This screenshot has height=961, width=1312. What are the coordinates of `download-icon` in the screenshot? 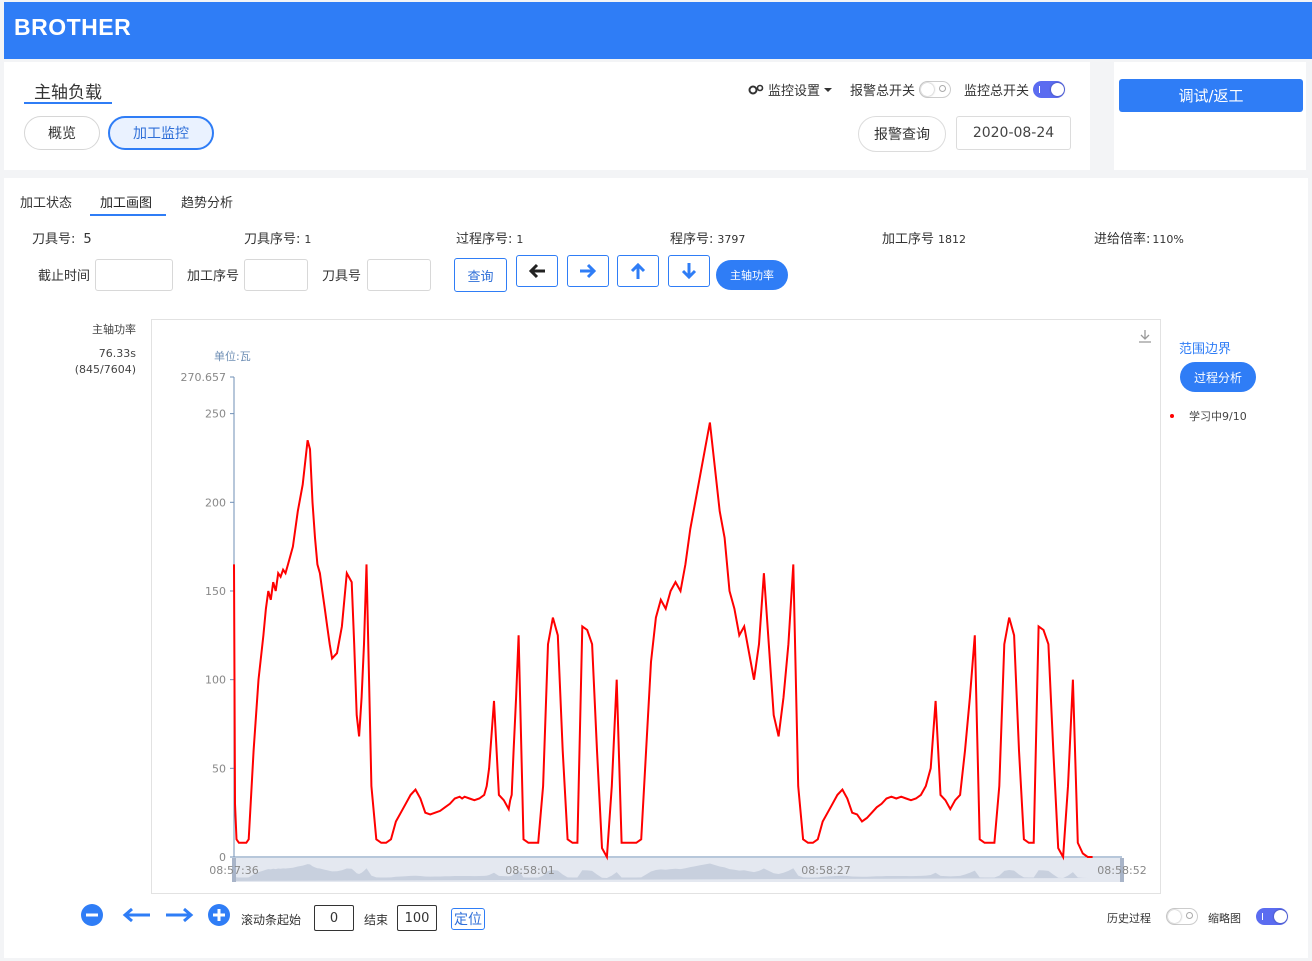 It's located at (1145, 336).